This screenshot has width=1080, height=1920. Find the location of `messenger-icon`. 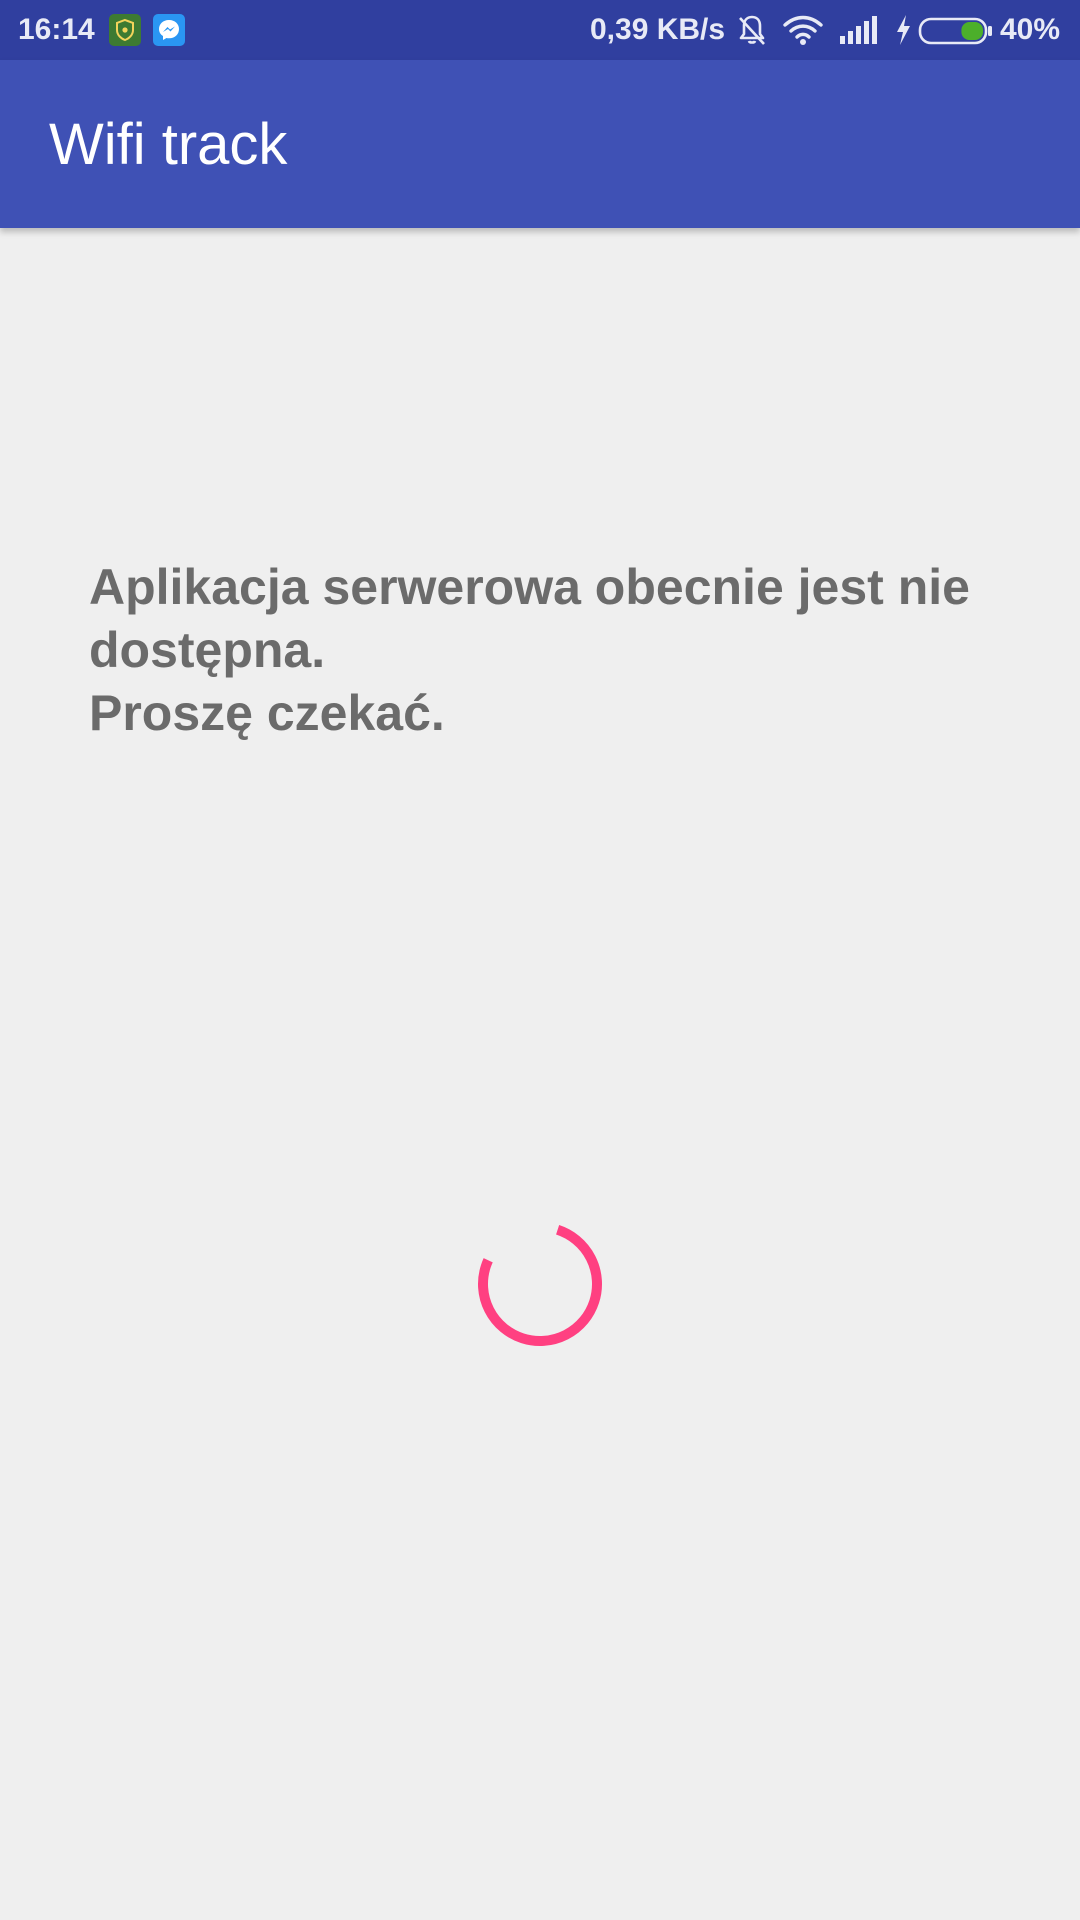

messenger-icon is located at coordinates (169, 30).